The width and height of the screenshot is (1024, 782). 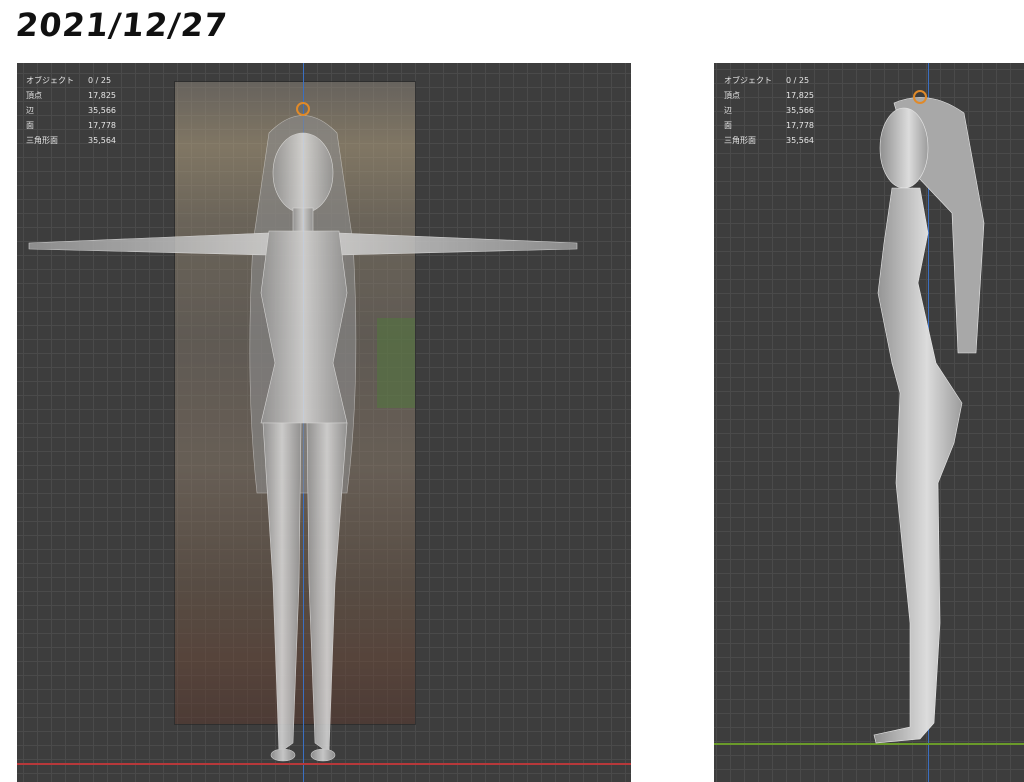 I want to click on date-title: 2021/12/27, so click(x=122, y=25).